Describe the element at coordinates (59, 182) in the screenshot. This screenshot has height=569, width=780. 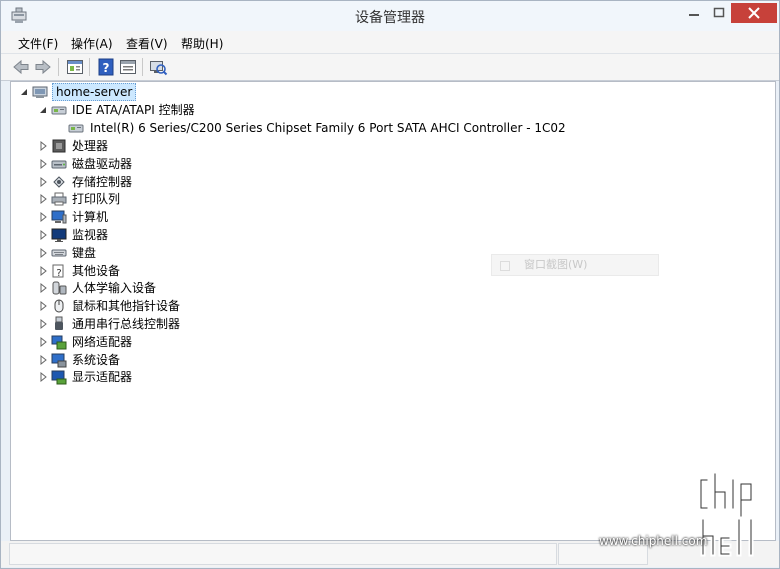
I see `storage-controller-icon` at that location.